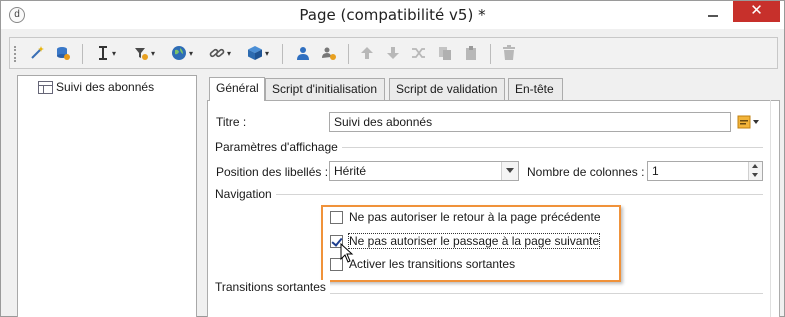 This screenshot has width=785, height=317. I want to click on user-settings-button, so click(329, 53).